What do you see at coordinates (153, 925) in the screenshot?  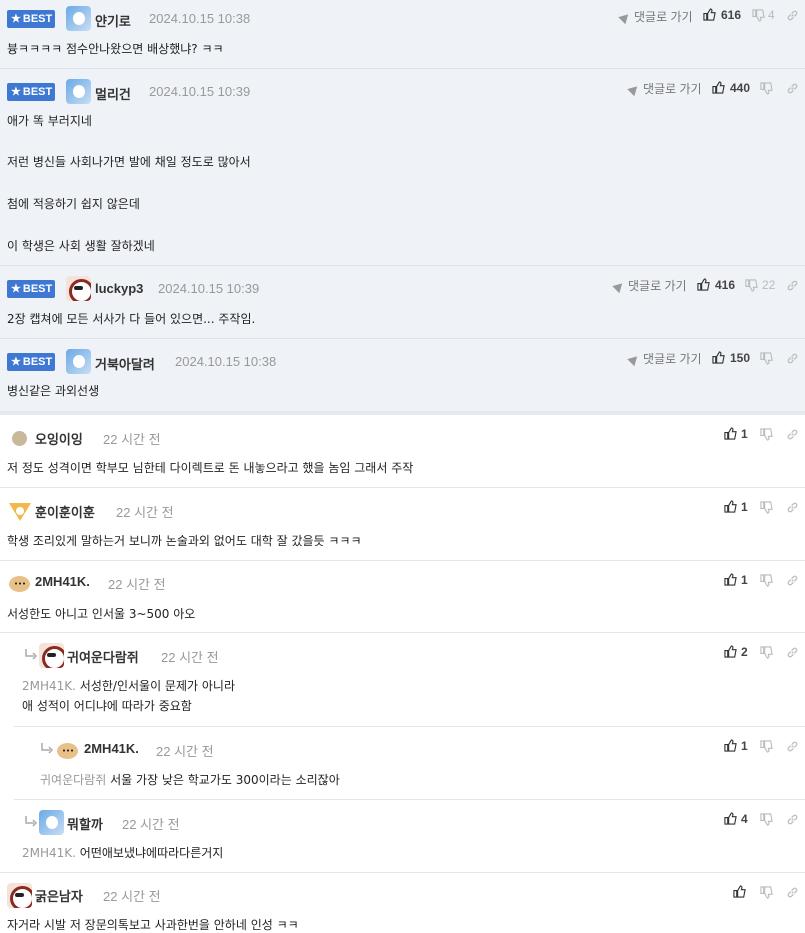 I see `comment-text: 자거라 시발 저 장문의톡보고 사과한번을 안하네 인성 ㅋㅋ` at bounding box center [153, 925].